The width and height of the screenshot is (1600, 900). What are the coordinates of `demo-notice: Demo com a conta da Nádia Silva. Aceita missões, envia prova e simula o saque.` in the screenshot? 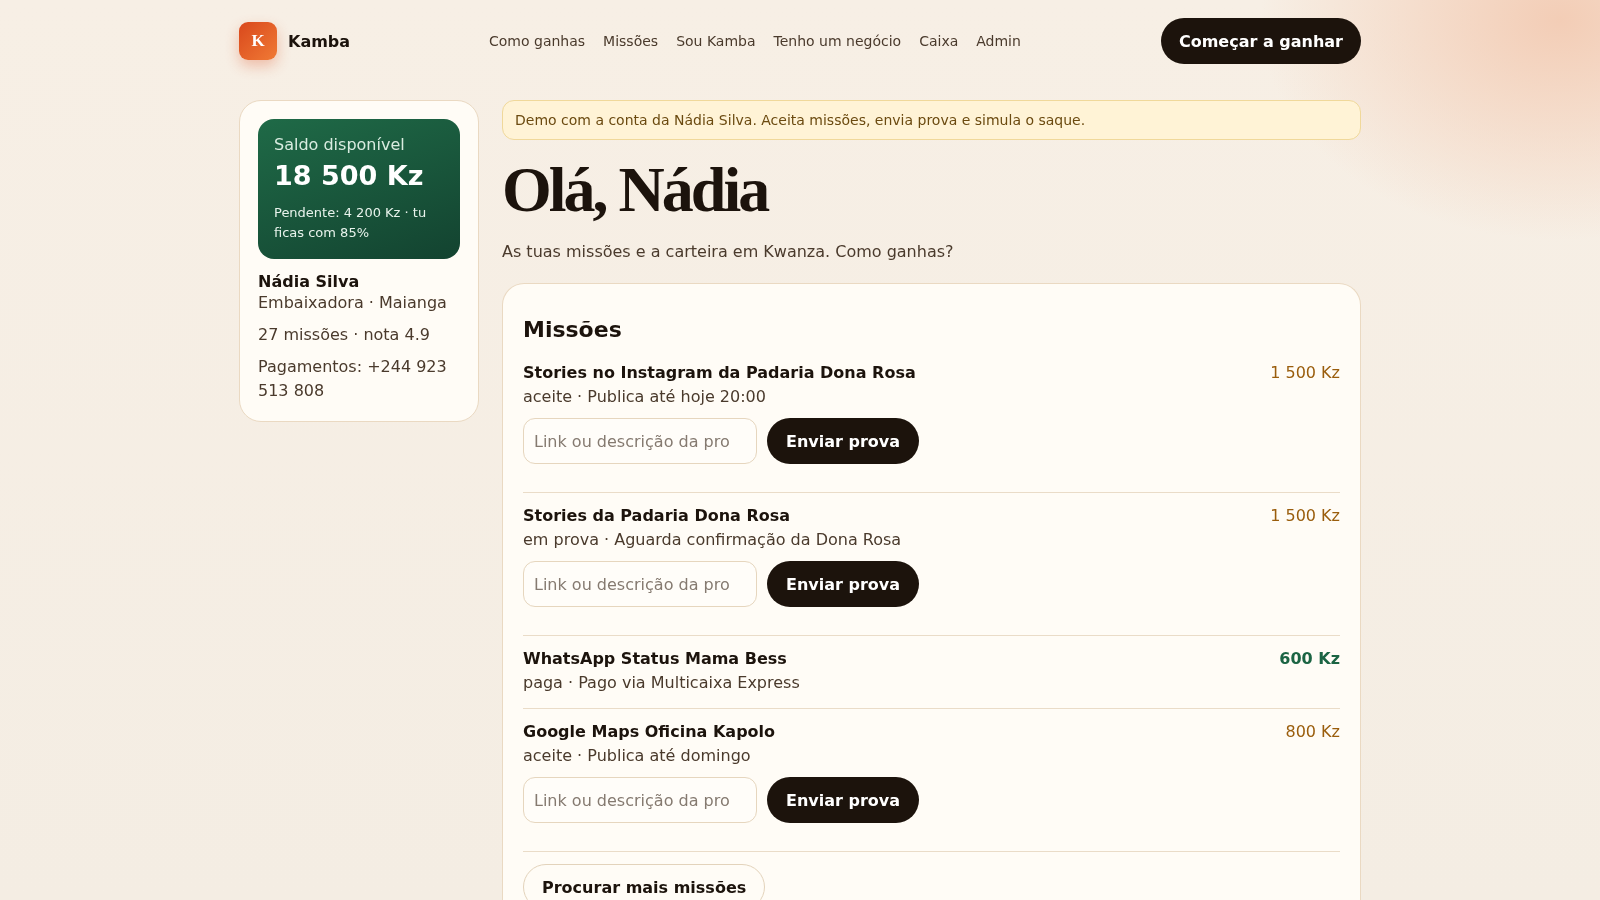 It's located at (931, 120).